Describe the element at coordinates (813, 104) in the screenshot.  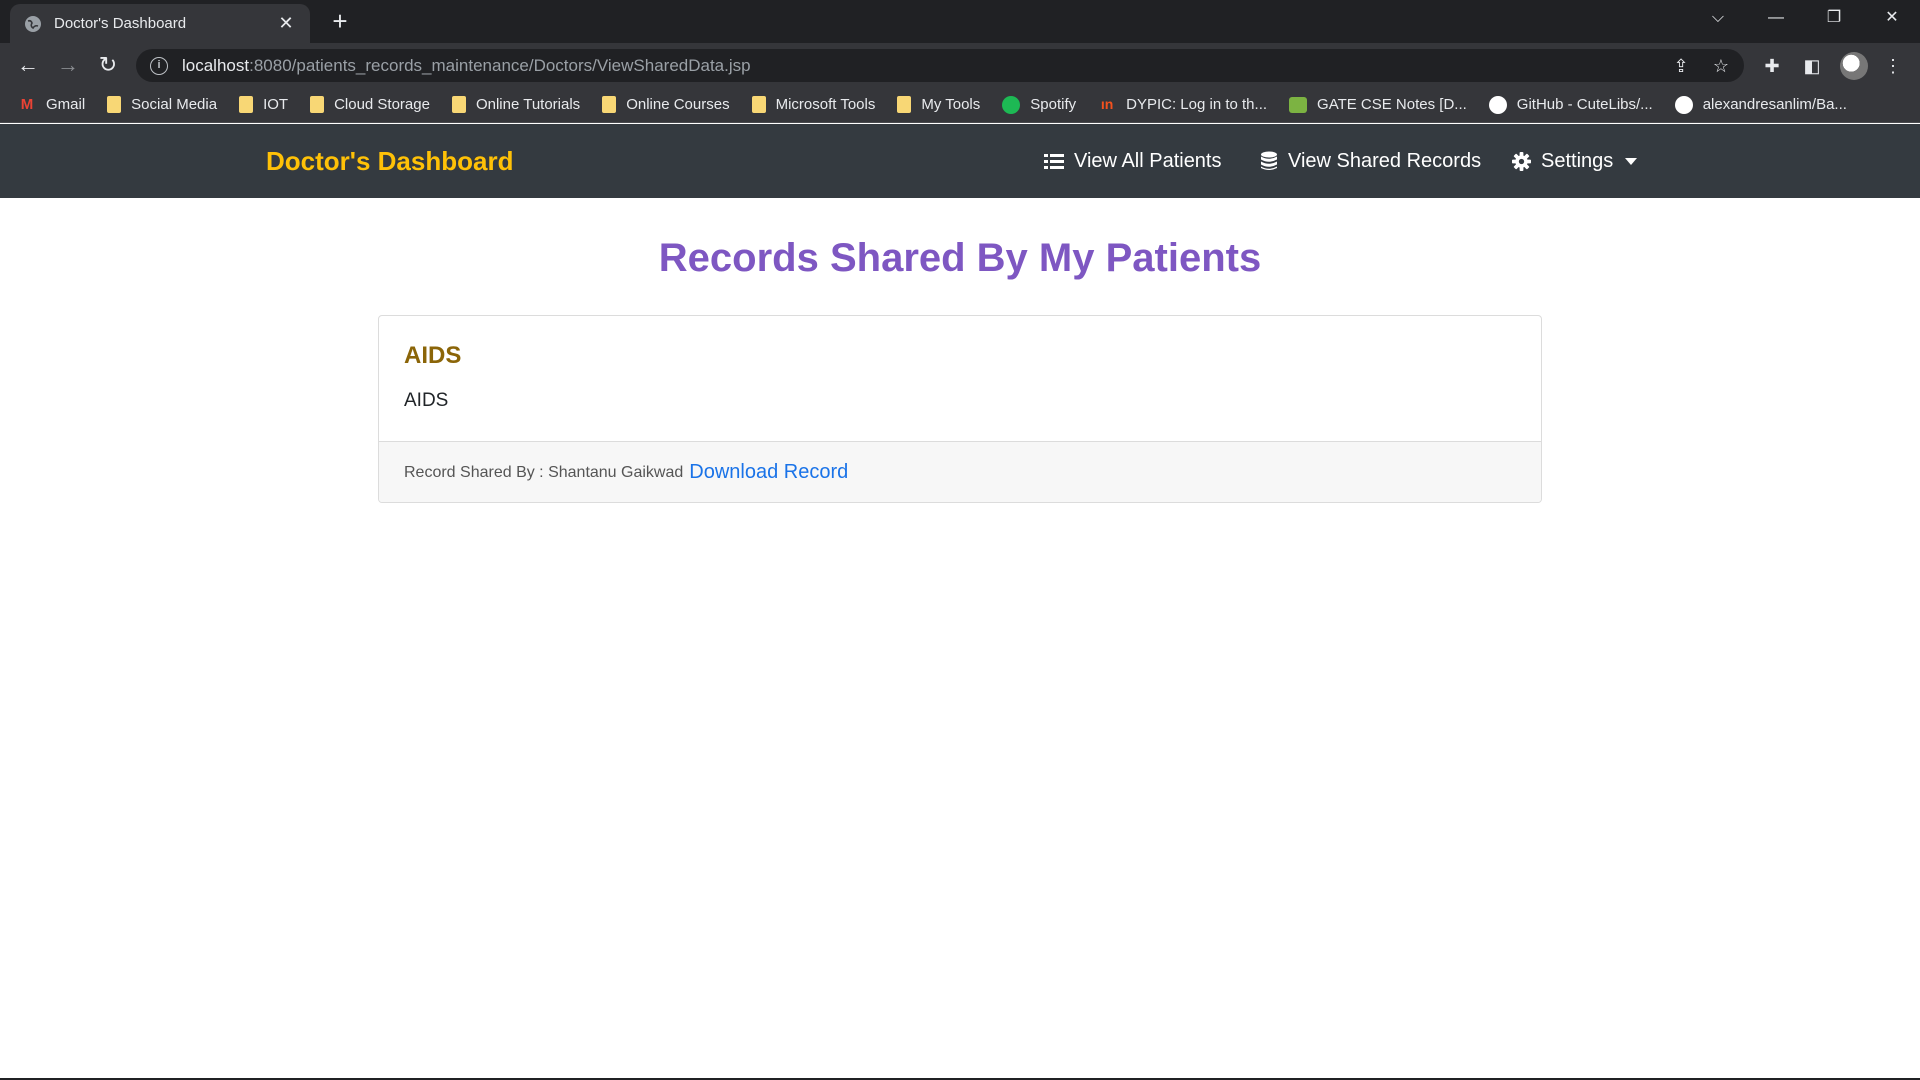
I see `bookmark-item: Microsoft Tools` at that location.